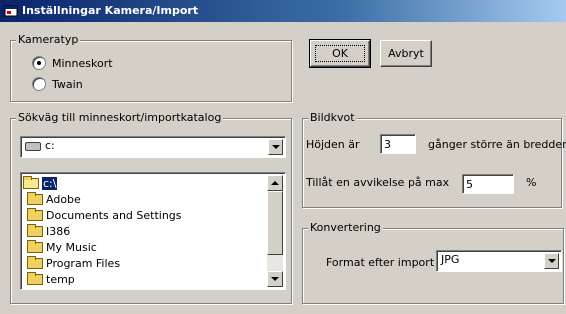 Image resolution: width=566 pixels, height=314 pixels. Describe the element at coordinates (378, 182) in the screenshot. I see `tolerance-label: Tillåt en avvikelse på max` at that location.